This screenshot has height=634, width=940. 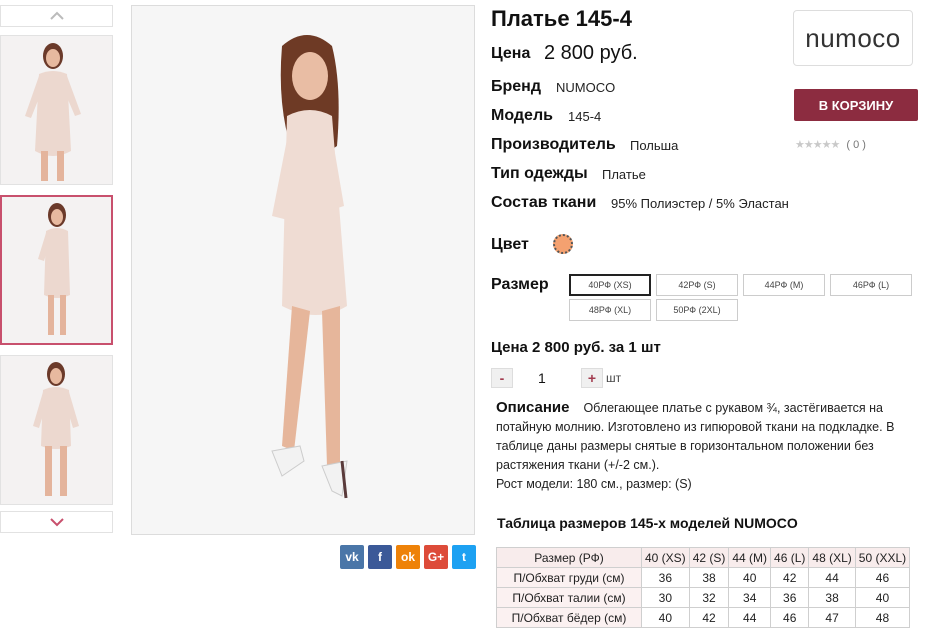 I want to click on add-to-cart-button: В КОРЗИНУ, so click(x=856, y=105).